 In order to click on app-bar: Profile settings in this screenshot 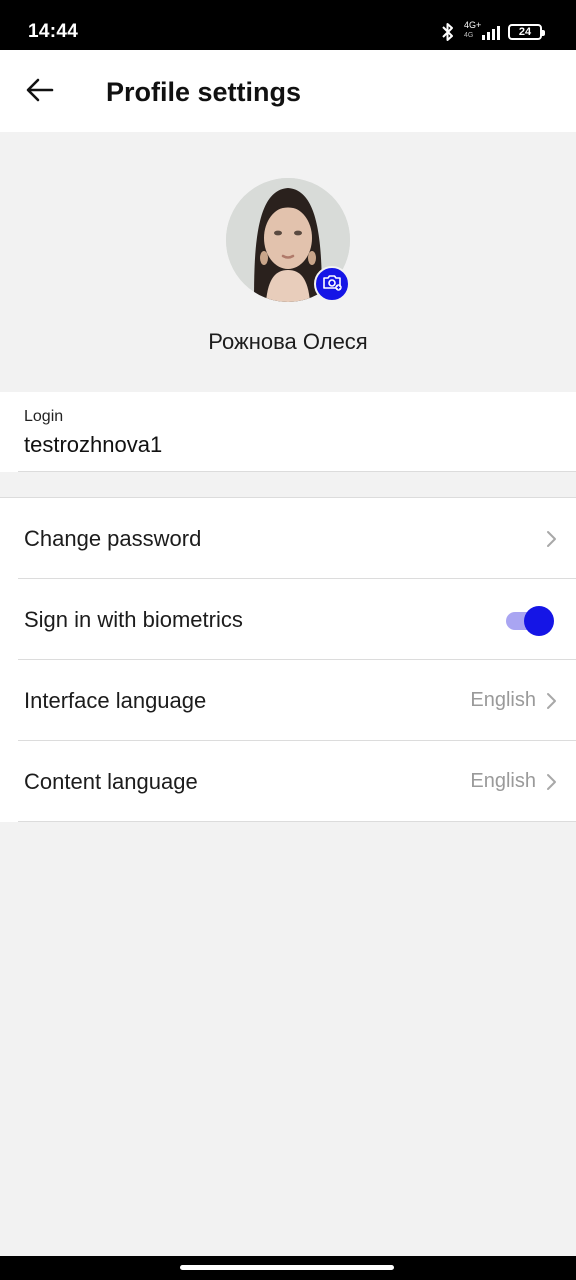, I will do `click(288, 91)`.